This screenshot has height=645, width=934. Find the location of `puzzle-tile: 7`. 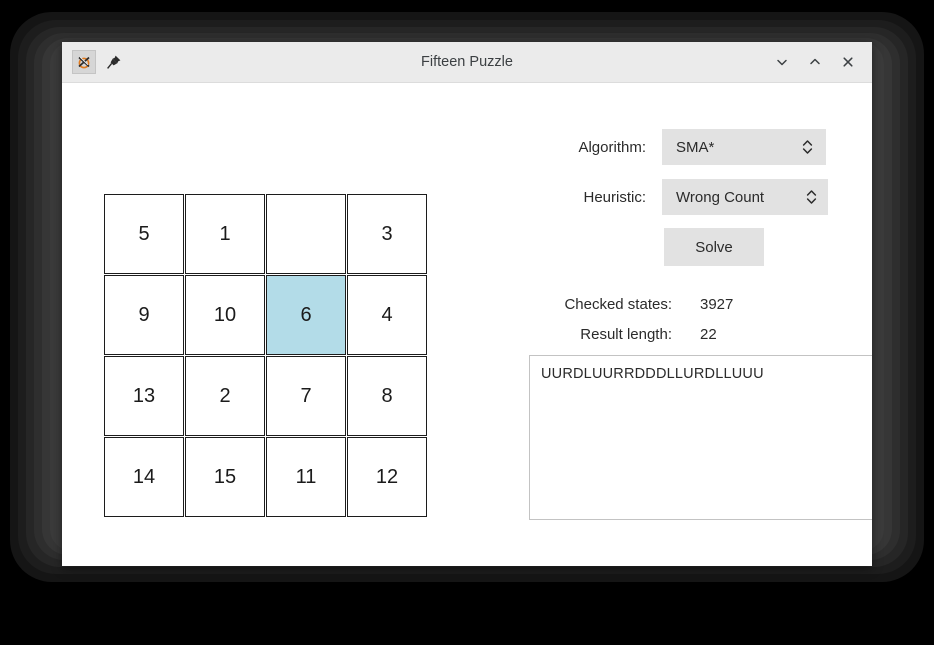

puzzle-tile: 7 is located at coordinates (306, 396).